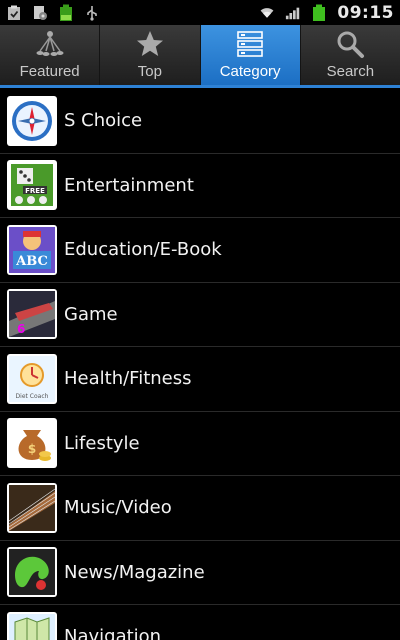 The image size is (400, 640). Describe the element at coordinates (143, 250) in the screenshot. I see `category-label: Education/E-Book` at that location.